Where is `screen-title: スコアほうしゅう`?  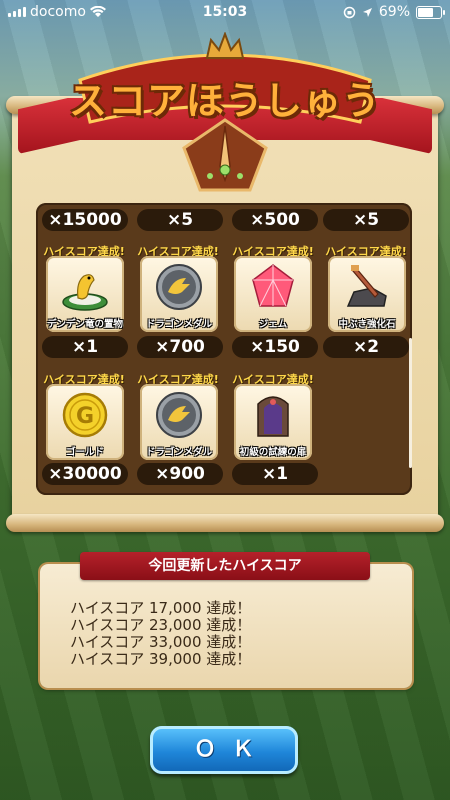 screen-title: スコアほうしゅう is located at coordinates (224, 101).